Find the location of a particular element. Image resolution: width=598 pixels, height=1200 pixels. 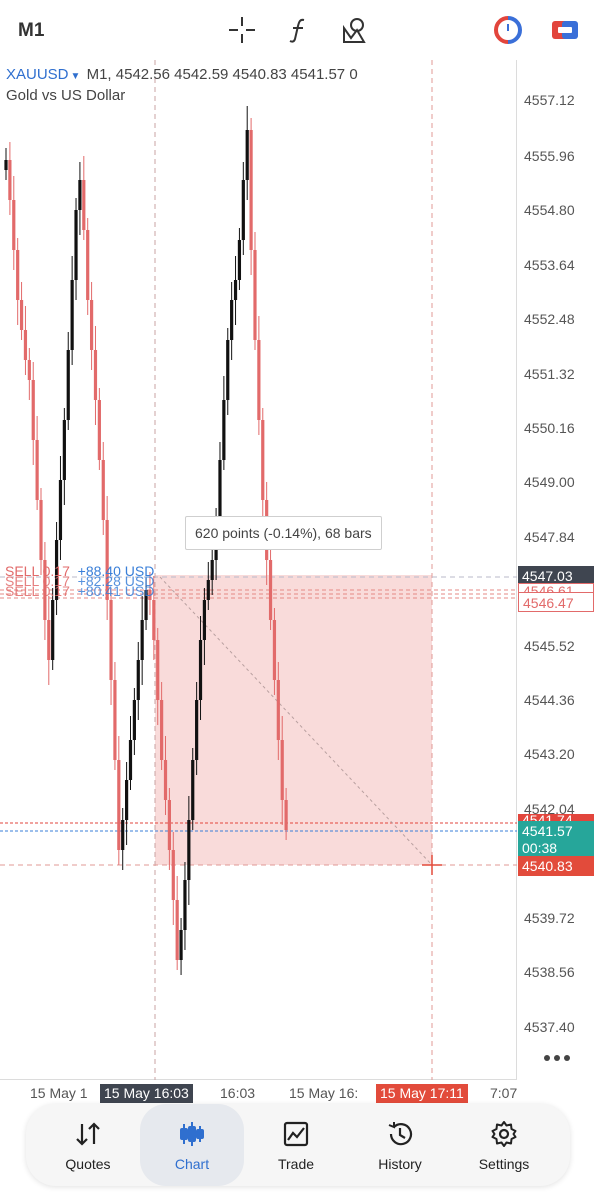

time-tick: 15 May 1 is located at coordinates (59, 1093).